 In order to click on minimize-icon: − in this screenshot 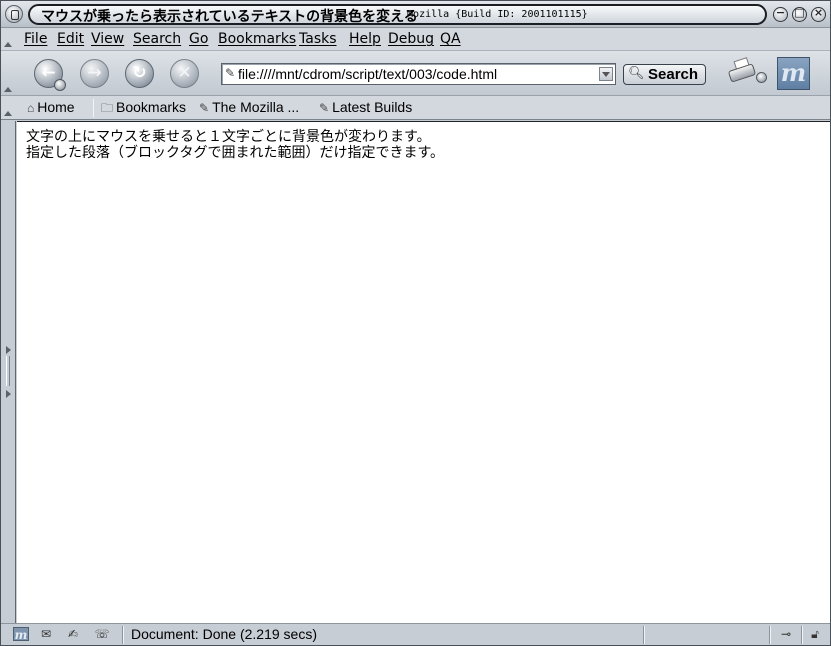, I will do `click(780, 12)`.